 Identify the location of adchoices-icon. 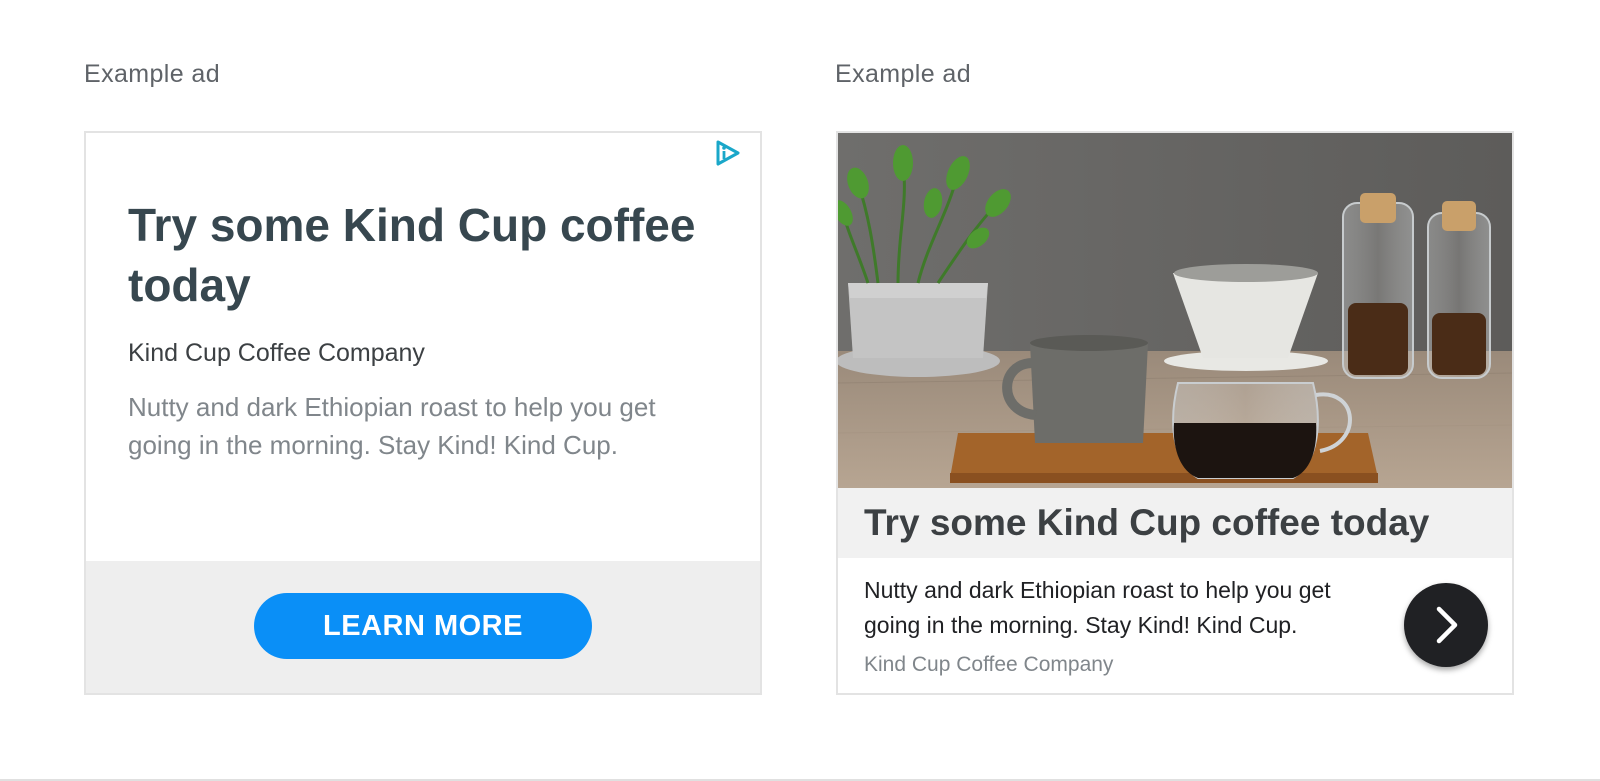
(728, 153).